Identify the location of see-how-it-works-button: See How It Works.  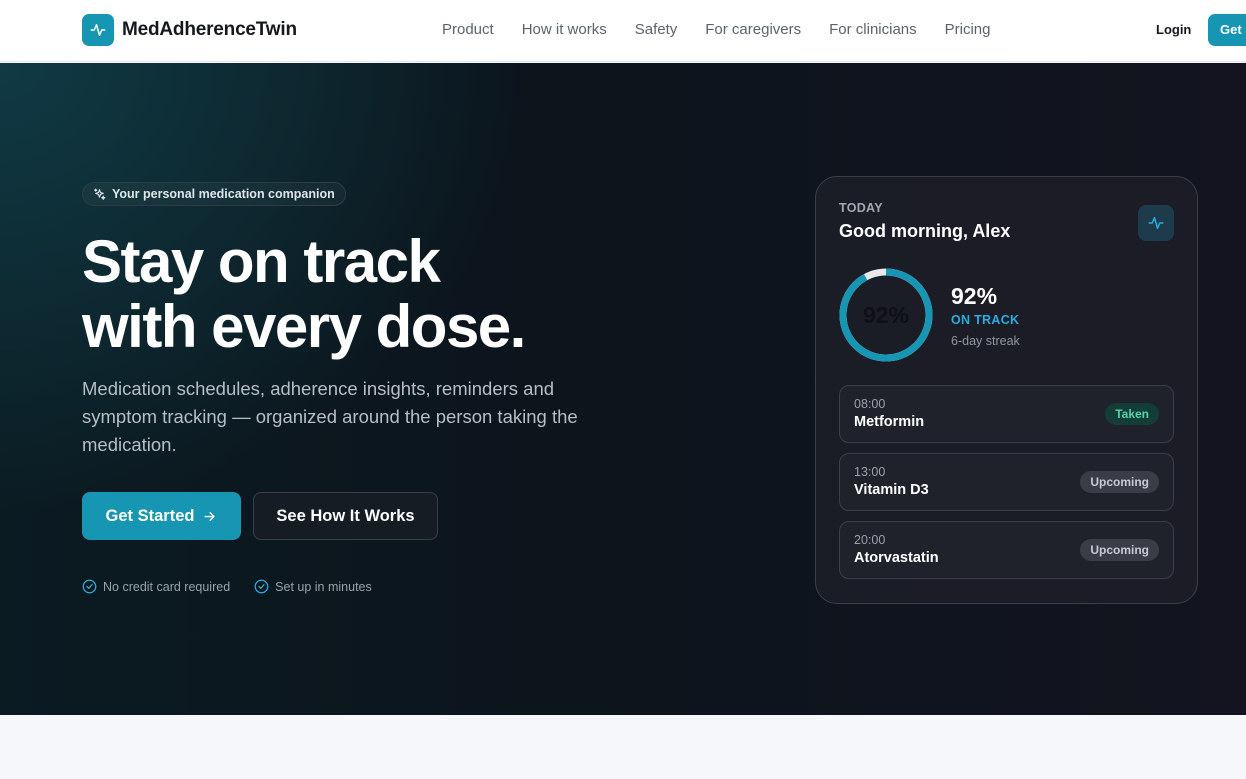
(345, 516).